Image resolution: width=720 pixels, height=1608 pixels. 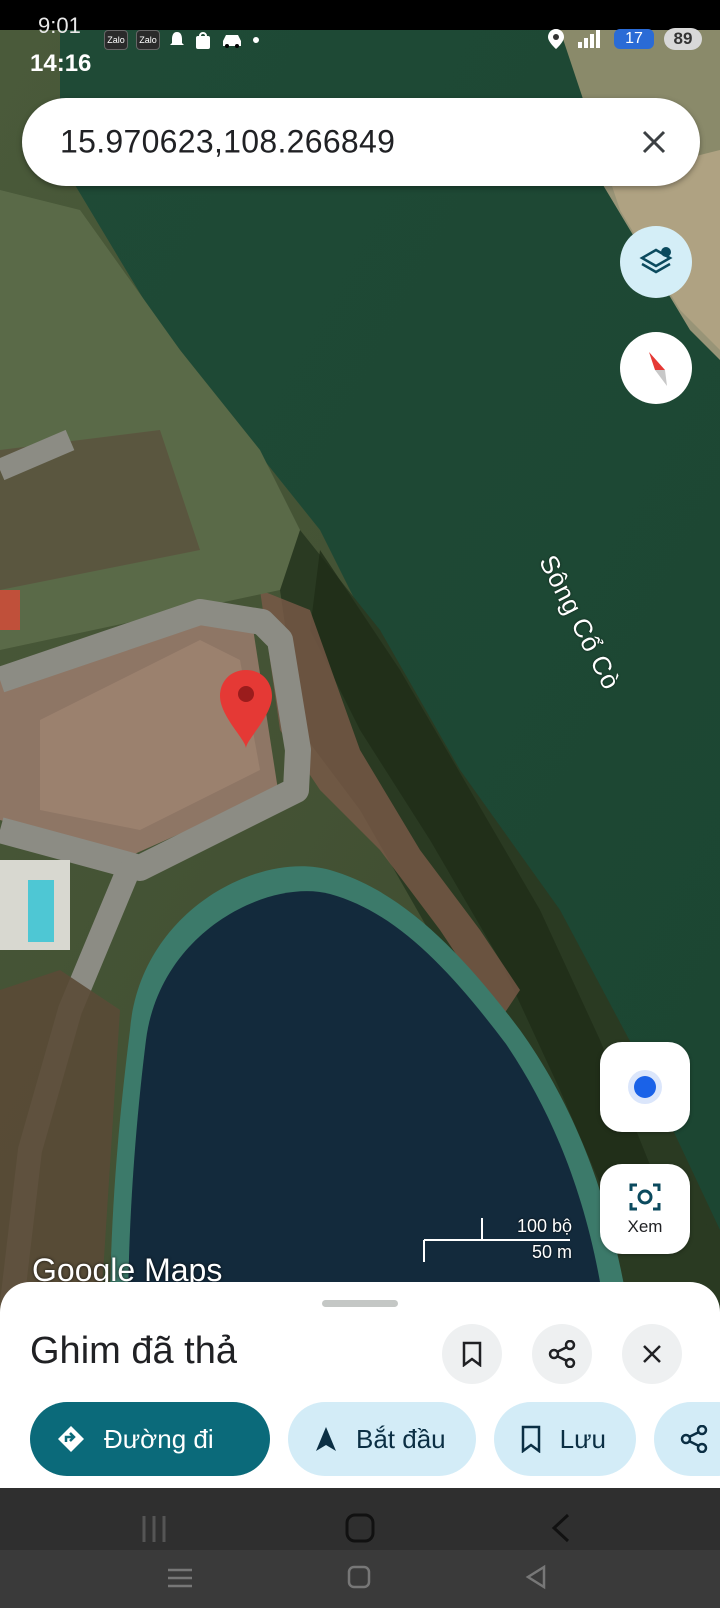 I want to click on navigation-arrow-icon, so click(x=326, y=1439).